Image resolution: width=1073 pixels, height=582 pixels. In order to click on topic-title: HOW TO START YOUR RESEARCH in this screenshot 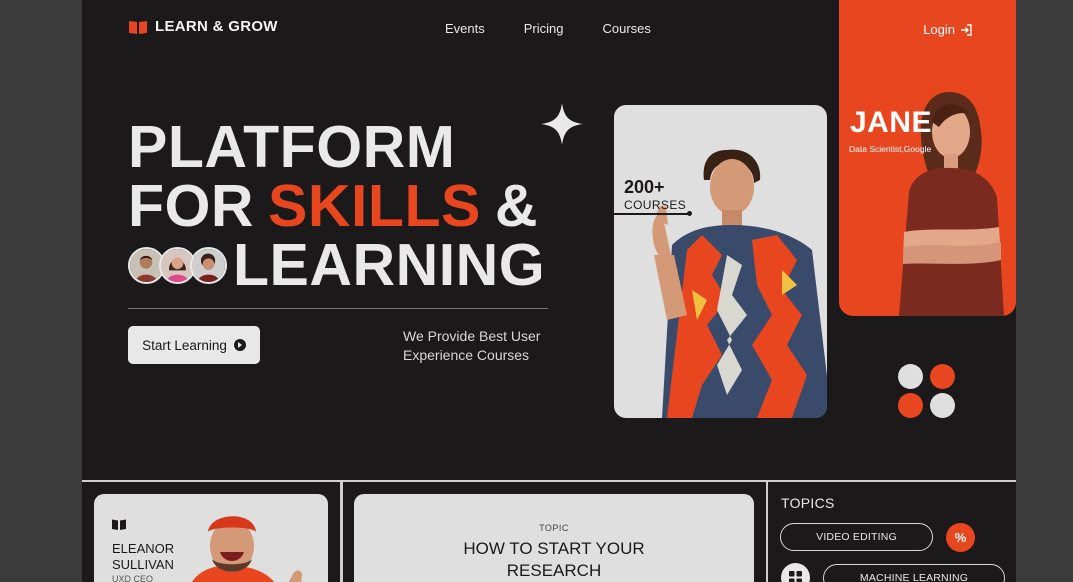, I will do `click(554, 559)`.